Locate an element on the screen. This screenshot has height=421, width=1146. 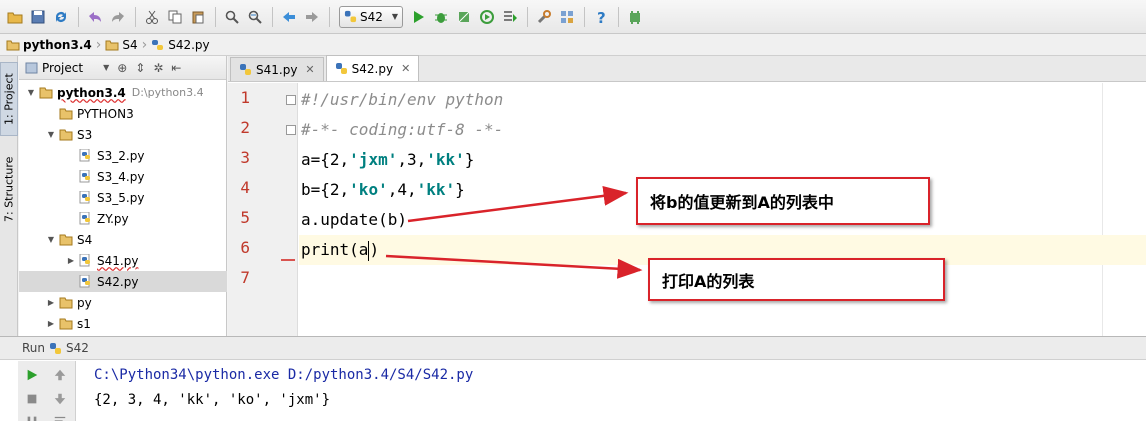
plugin-icon is located at coordinates (635, 17).